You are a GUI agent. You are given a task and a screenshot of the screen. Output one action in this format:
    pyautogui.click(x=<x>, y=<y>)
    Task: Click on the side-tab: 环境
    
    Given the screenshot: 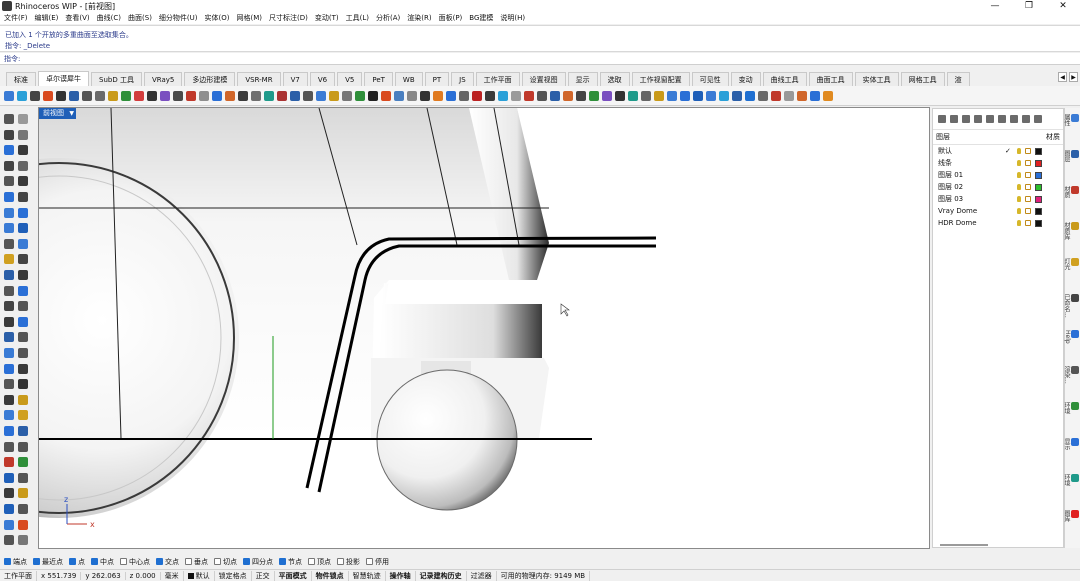 What is the action you would take?
    pyautogui.click(x=1071, y=480)
    